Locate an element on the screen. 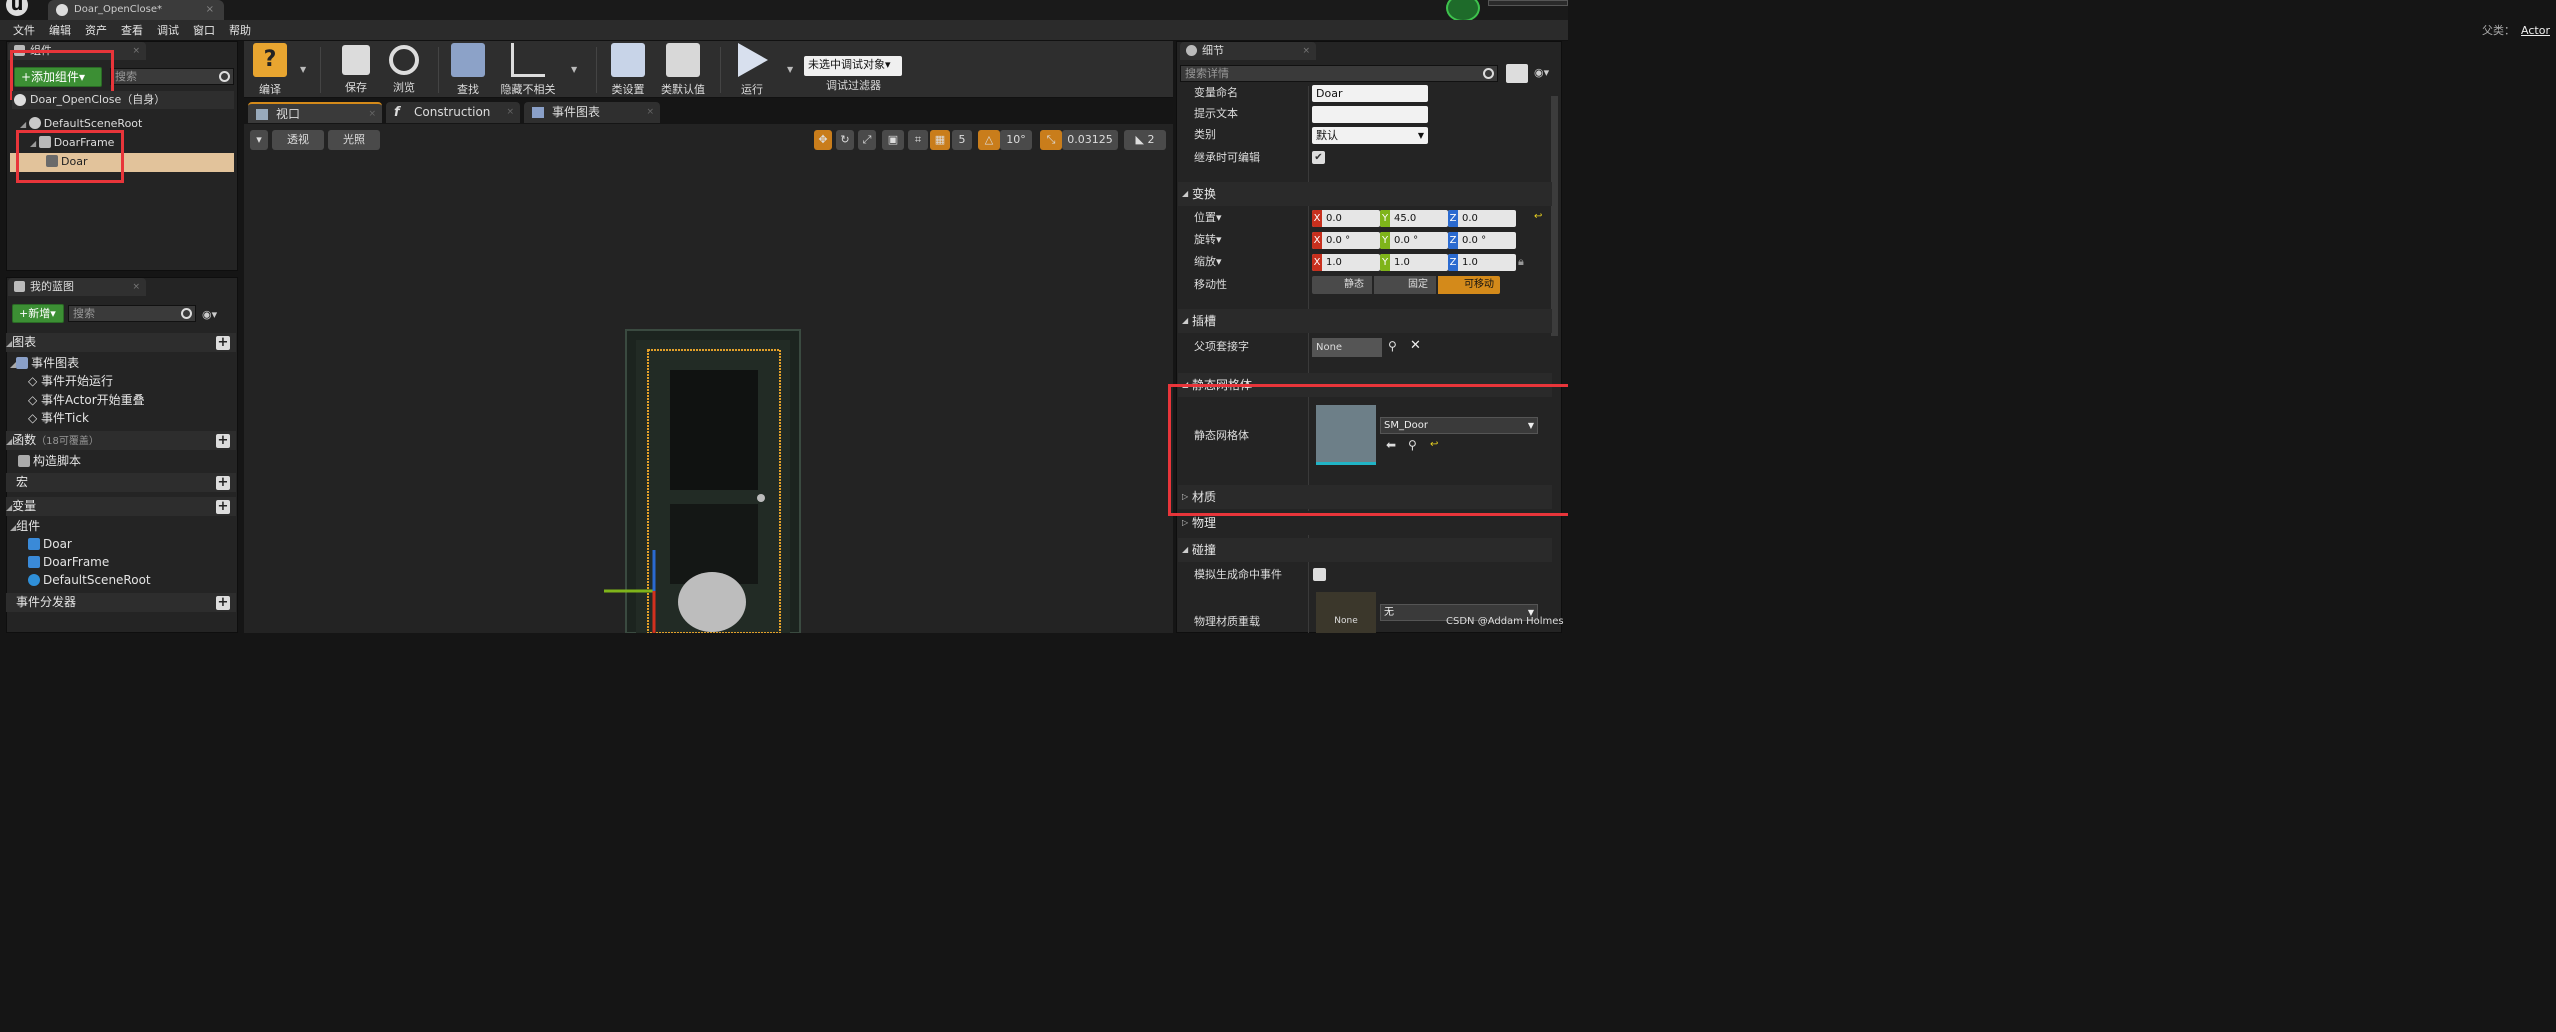 The image size is (2556, 1032). scale-x: X 1.0 is located at coordinates (1346, 262).